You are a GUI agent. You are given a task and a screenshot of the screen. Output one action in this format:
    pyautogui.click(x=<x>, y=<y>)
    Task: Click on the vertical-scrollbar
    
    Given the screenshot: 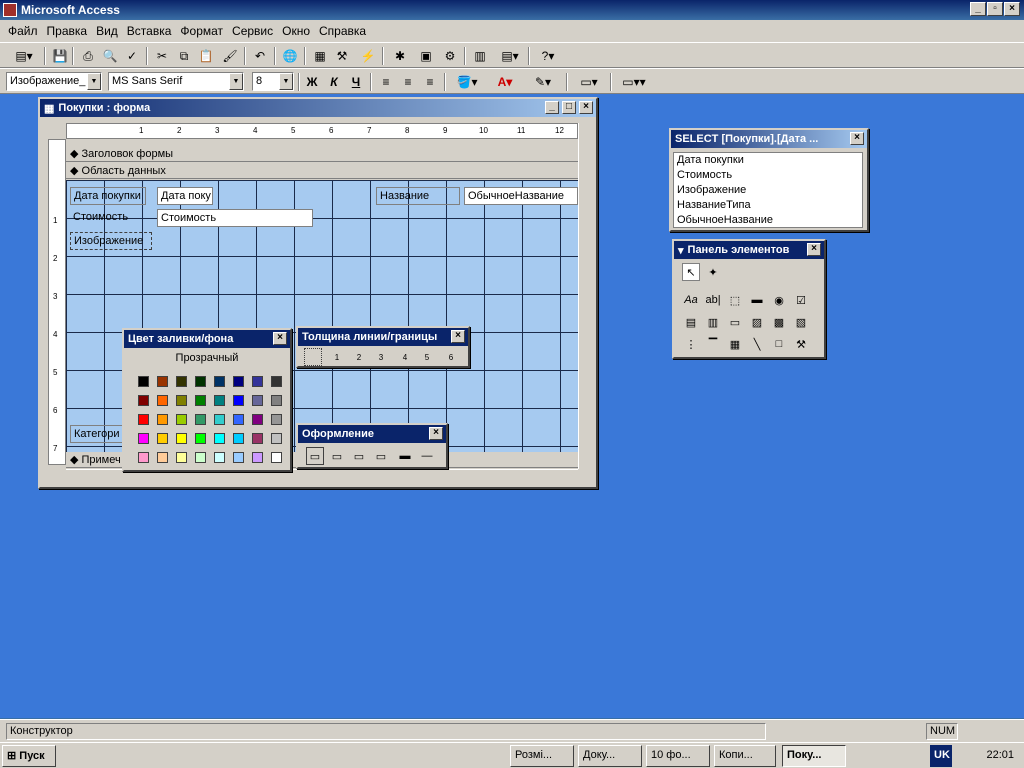 What is the action you would take?
    pyautogui.click(x=585, y=296)
    